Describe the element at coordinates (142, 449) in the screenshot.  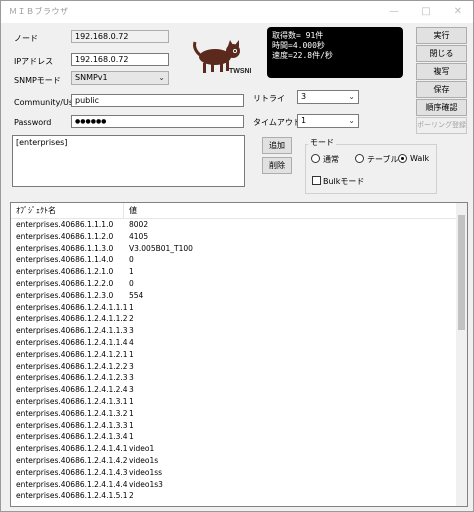
I see `cell-value: video1` at that location.